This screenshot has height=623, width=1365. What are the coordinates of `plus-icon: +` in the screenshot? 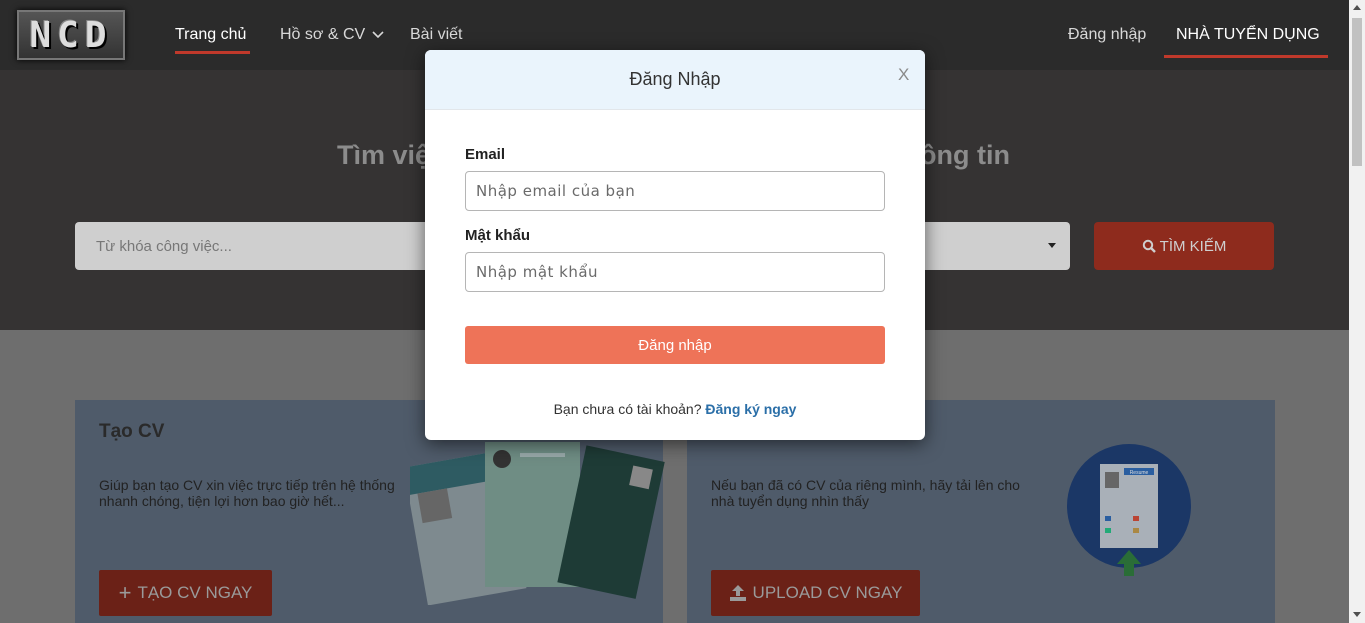 It's located at (125, 592).